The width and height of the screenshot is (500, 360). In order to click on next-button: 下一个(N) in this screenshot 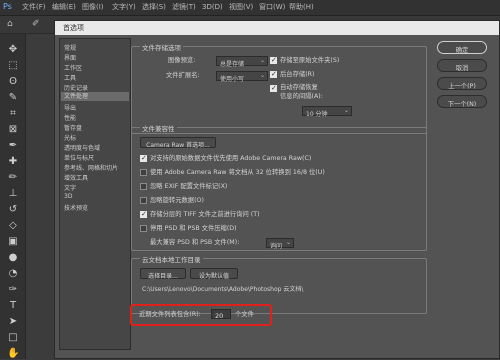, I will do `click(462, 101)`.